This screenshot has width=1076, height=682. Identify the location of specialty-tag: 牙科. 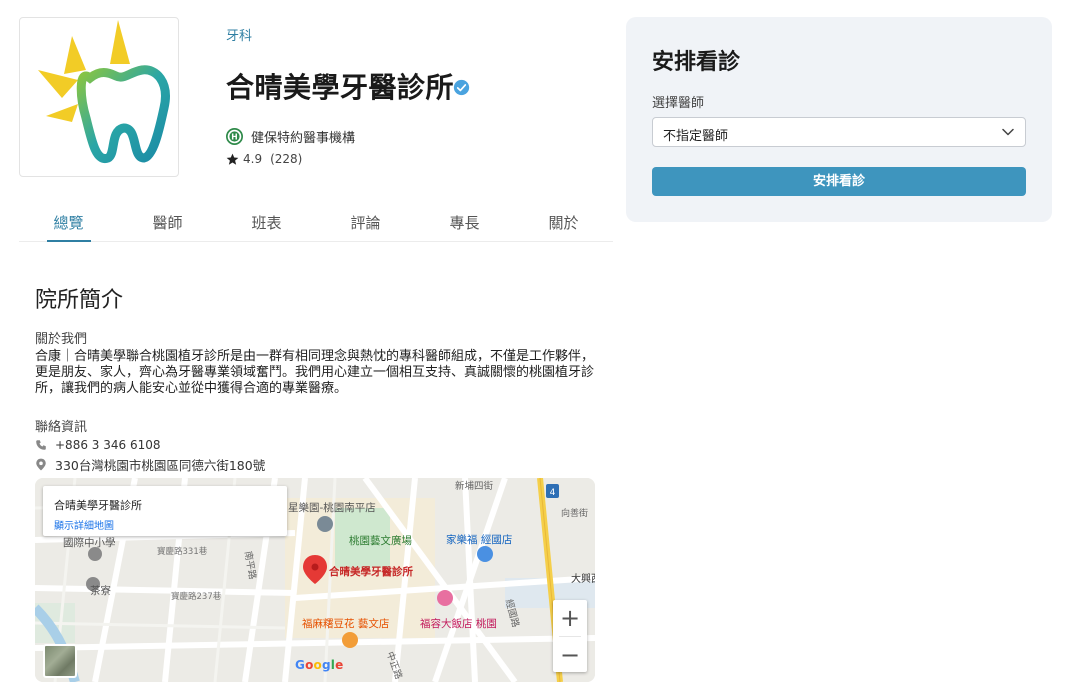
(239, 34).